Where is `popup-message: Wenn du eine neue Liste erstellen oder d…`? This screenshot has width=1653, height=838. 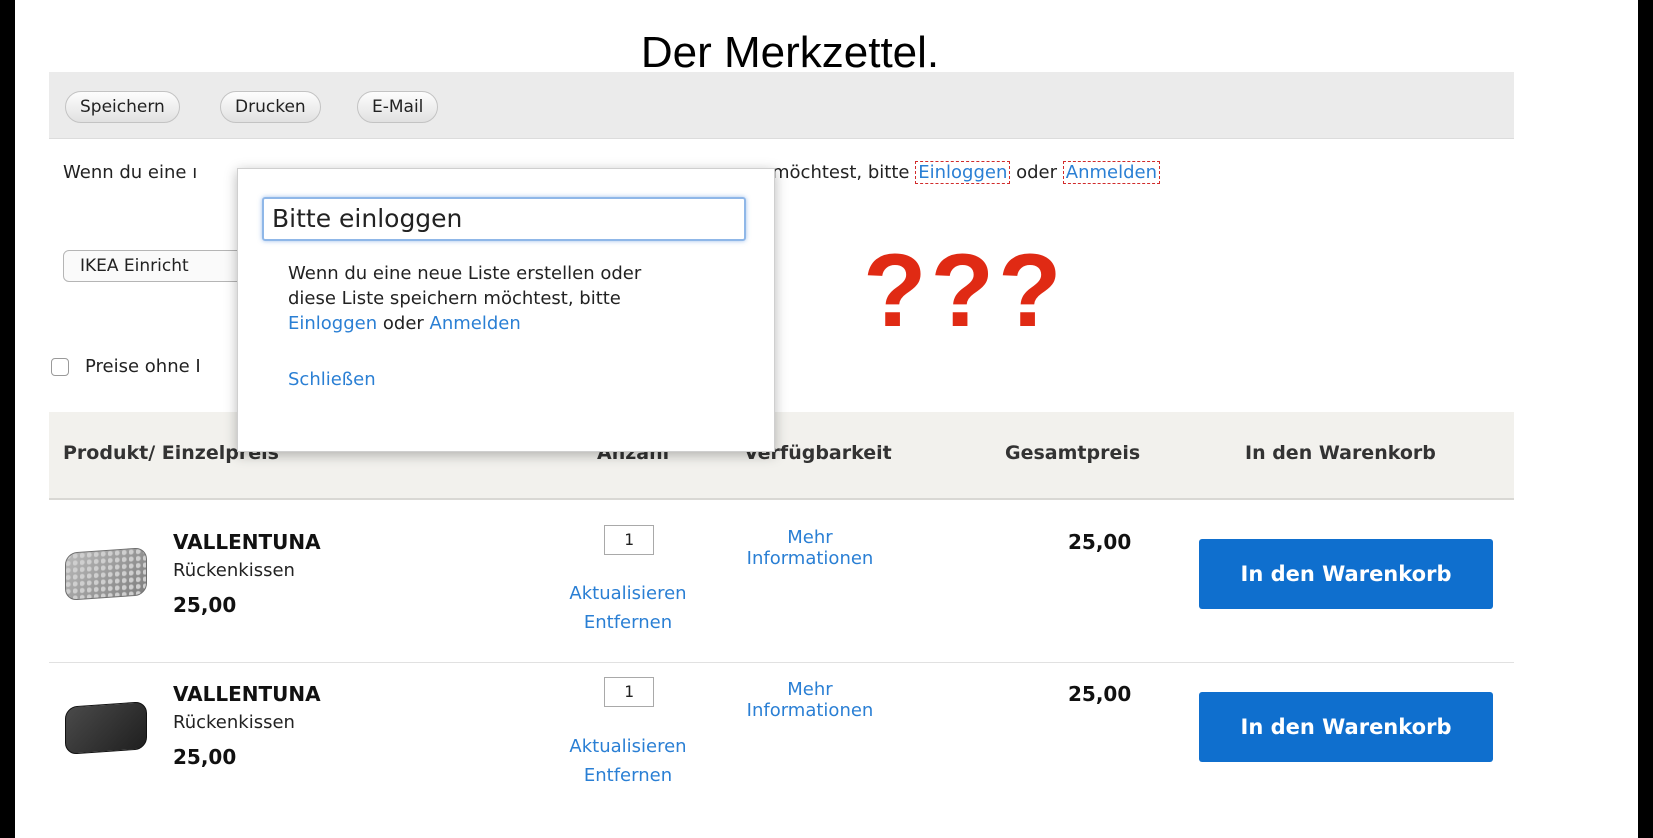 popup-message: Wenn du eine neue Liste erstellen oder d… is located at coordinates (523, 298).